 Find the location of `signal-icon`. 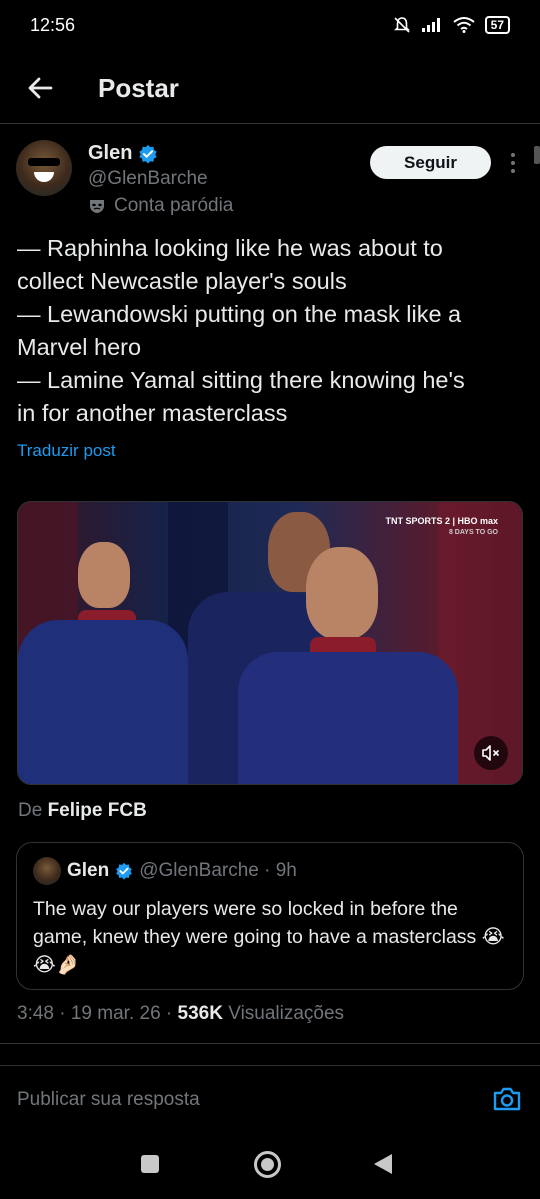

signal-icon is located at coordinates (430, 25).